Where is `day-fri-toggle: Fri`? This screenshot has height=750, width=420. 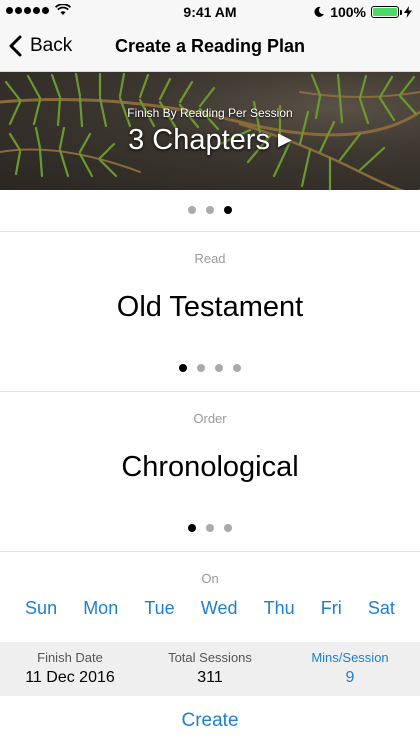 day-fri-toggle: Fri is located at coordinates (331, 608).